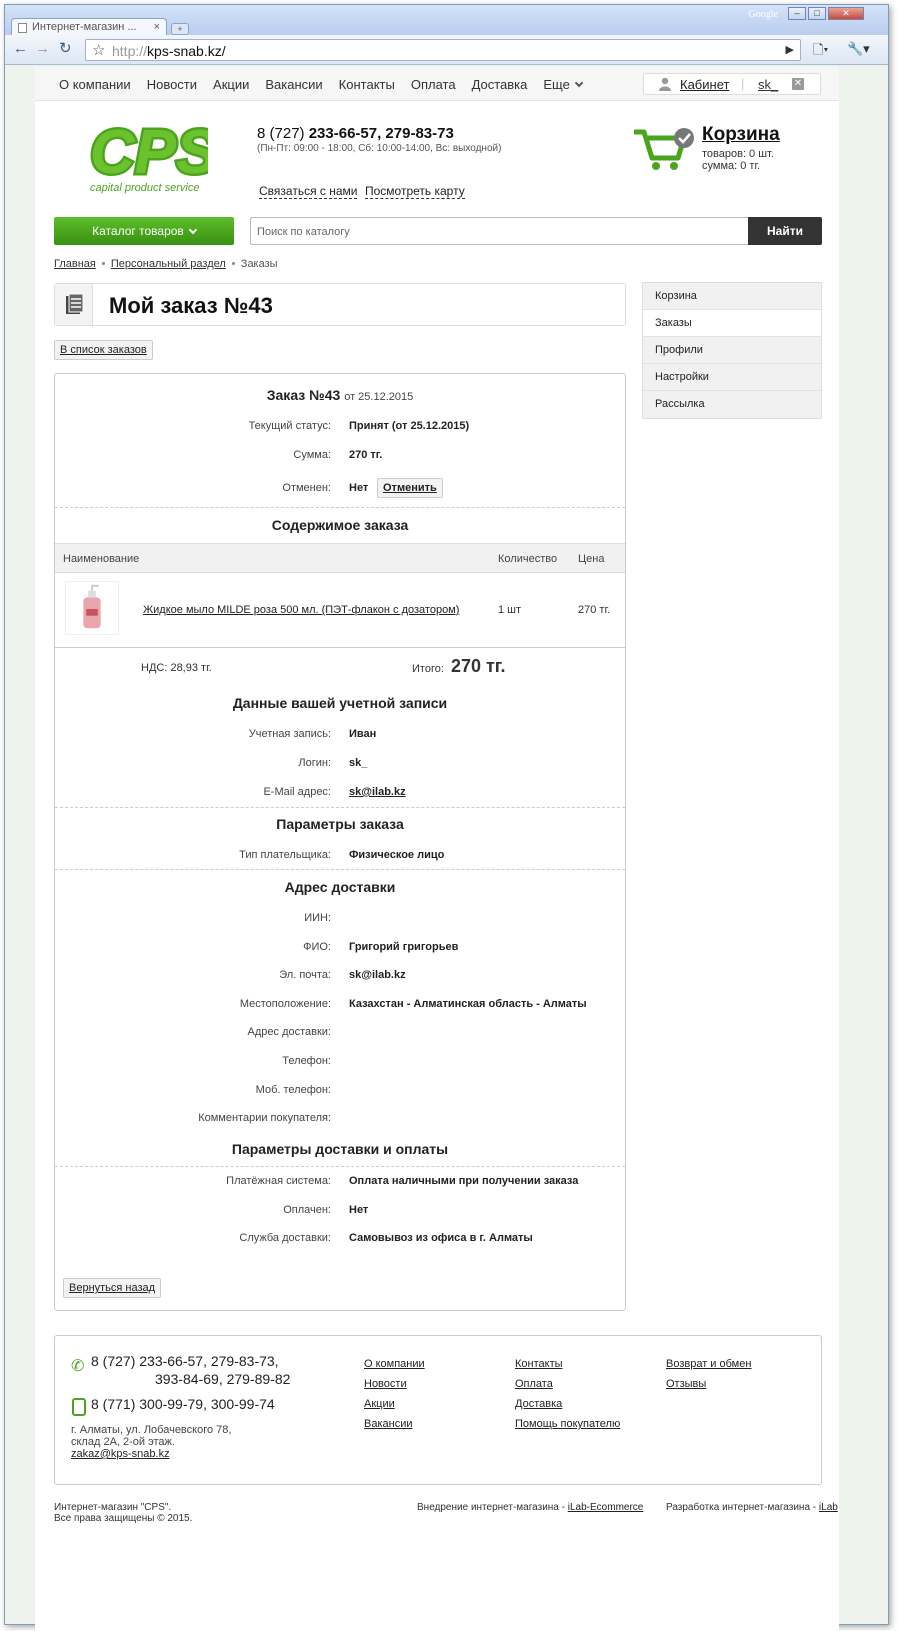 The image size is (900, 1631). I want to click on fio-label: ФИО:, so click(317, 947).